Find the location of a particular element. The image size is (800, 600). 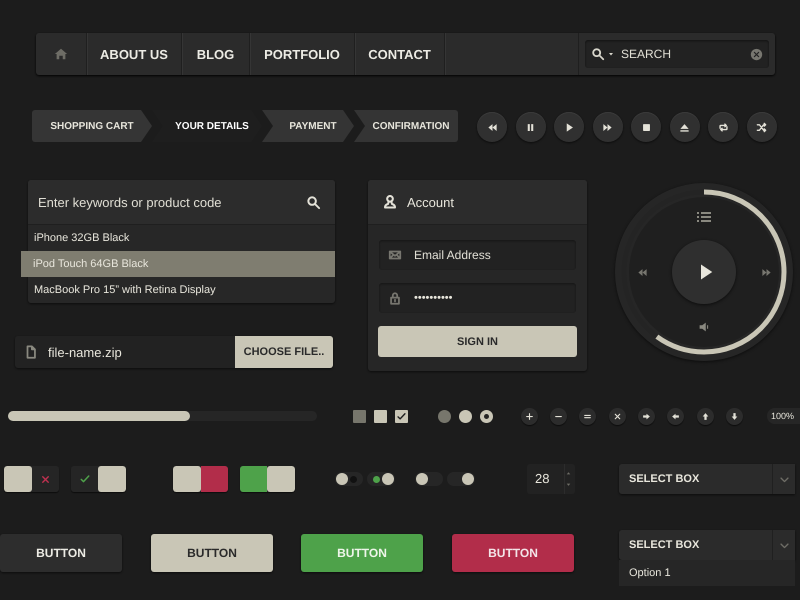

close-icon is located at coordinates (617, 416).